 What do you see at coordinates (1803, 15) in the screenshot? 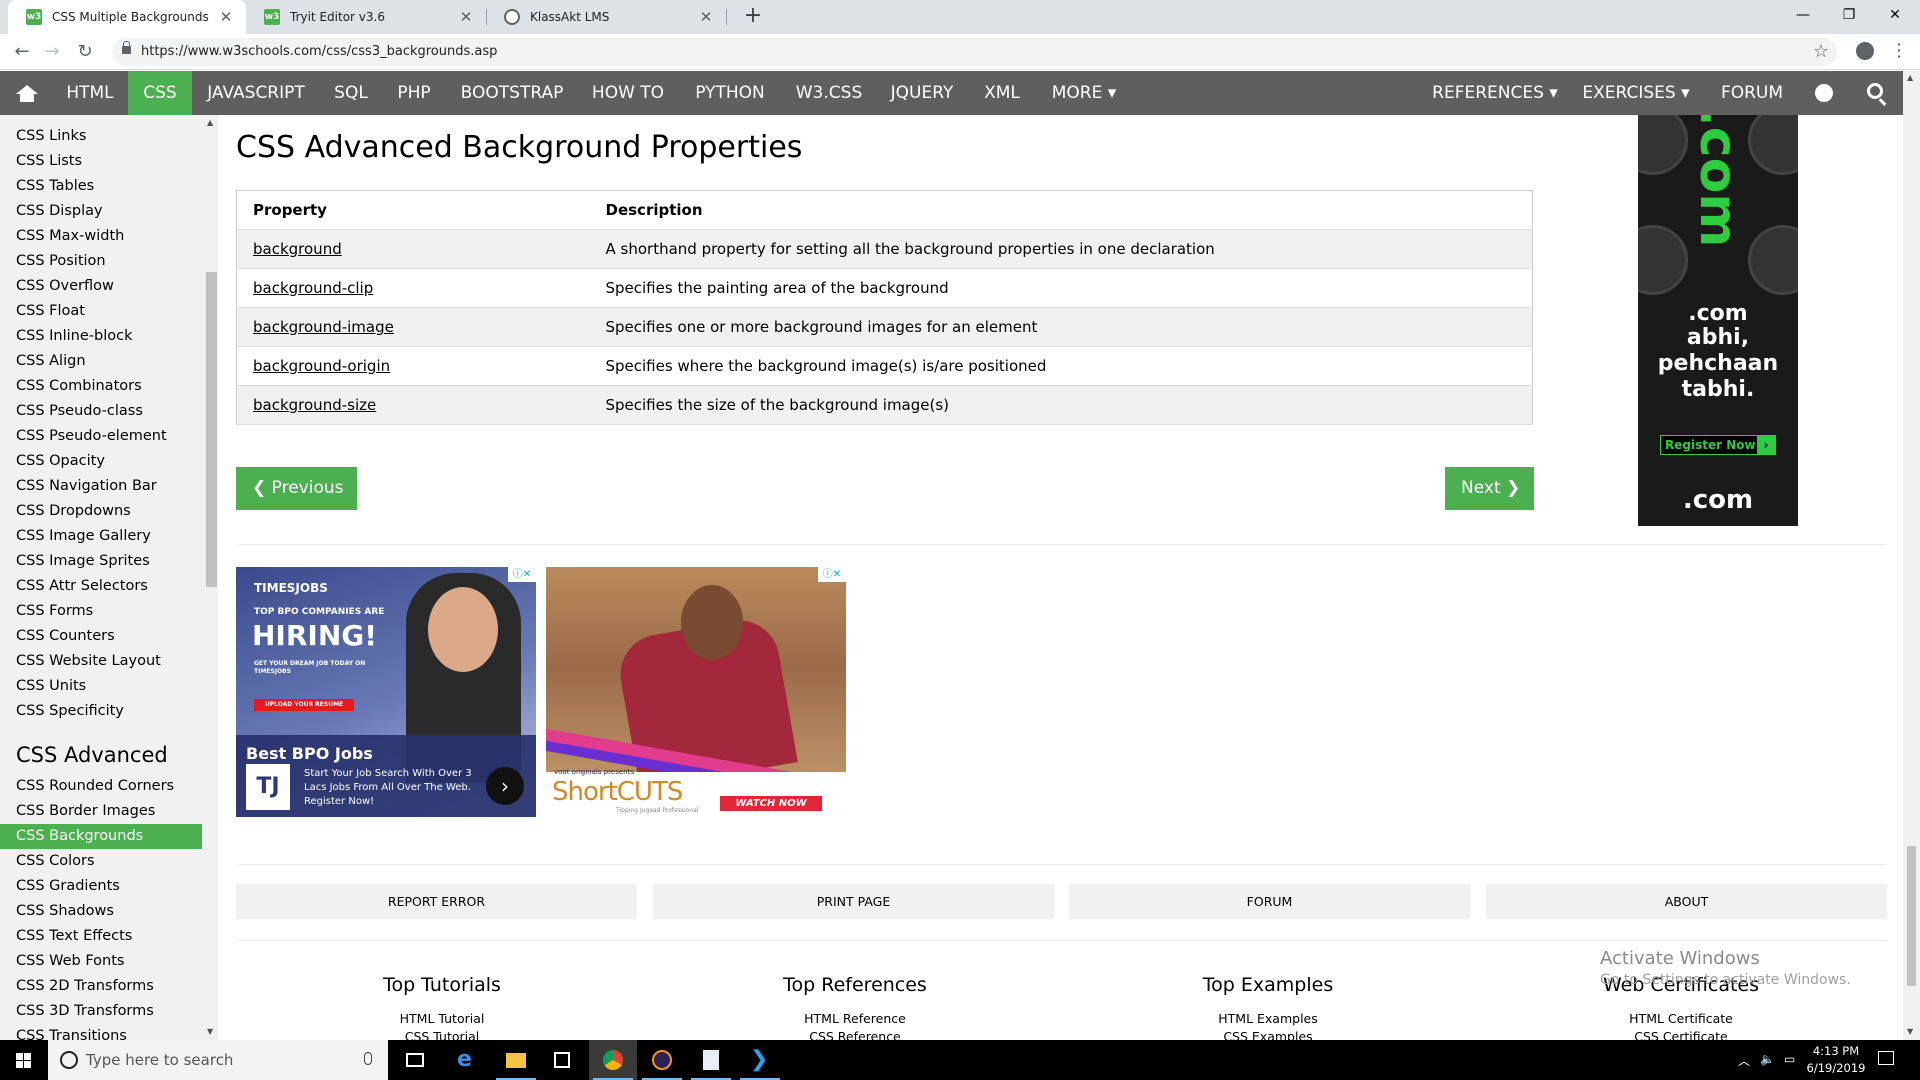
I see `minimize-button: —` at bounding box center [1803, 15].